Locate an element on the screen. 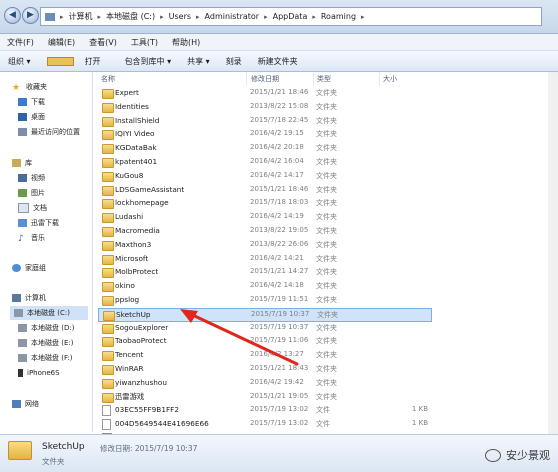  red-arrow-annotation is located at coordinates (239, 337).